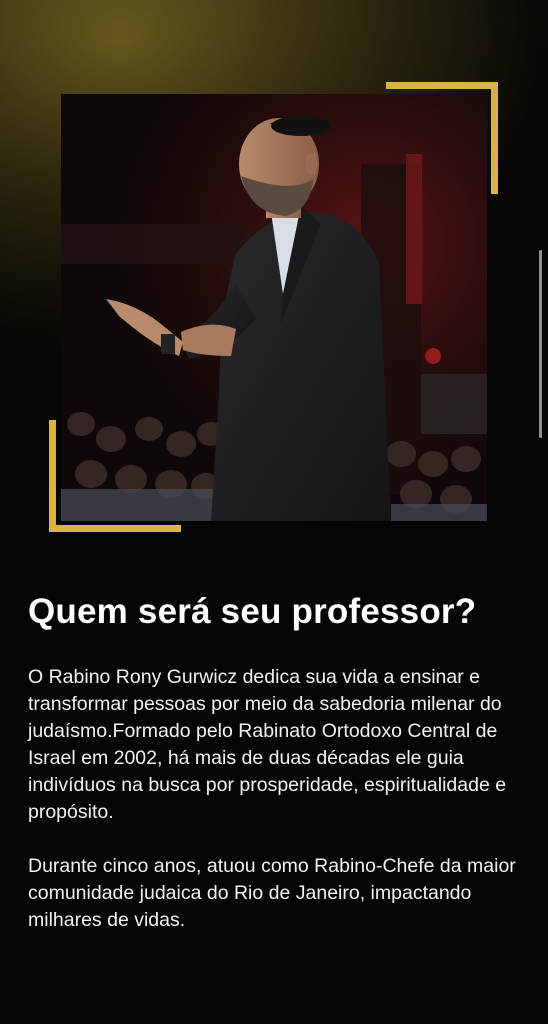 The width and height of the screenshot is (548, 1024). What do you see at coordinates (252, 611) in the screenshot?
I see `section-title: Quem será seu professor?` at bounding box center [252, 611].